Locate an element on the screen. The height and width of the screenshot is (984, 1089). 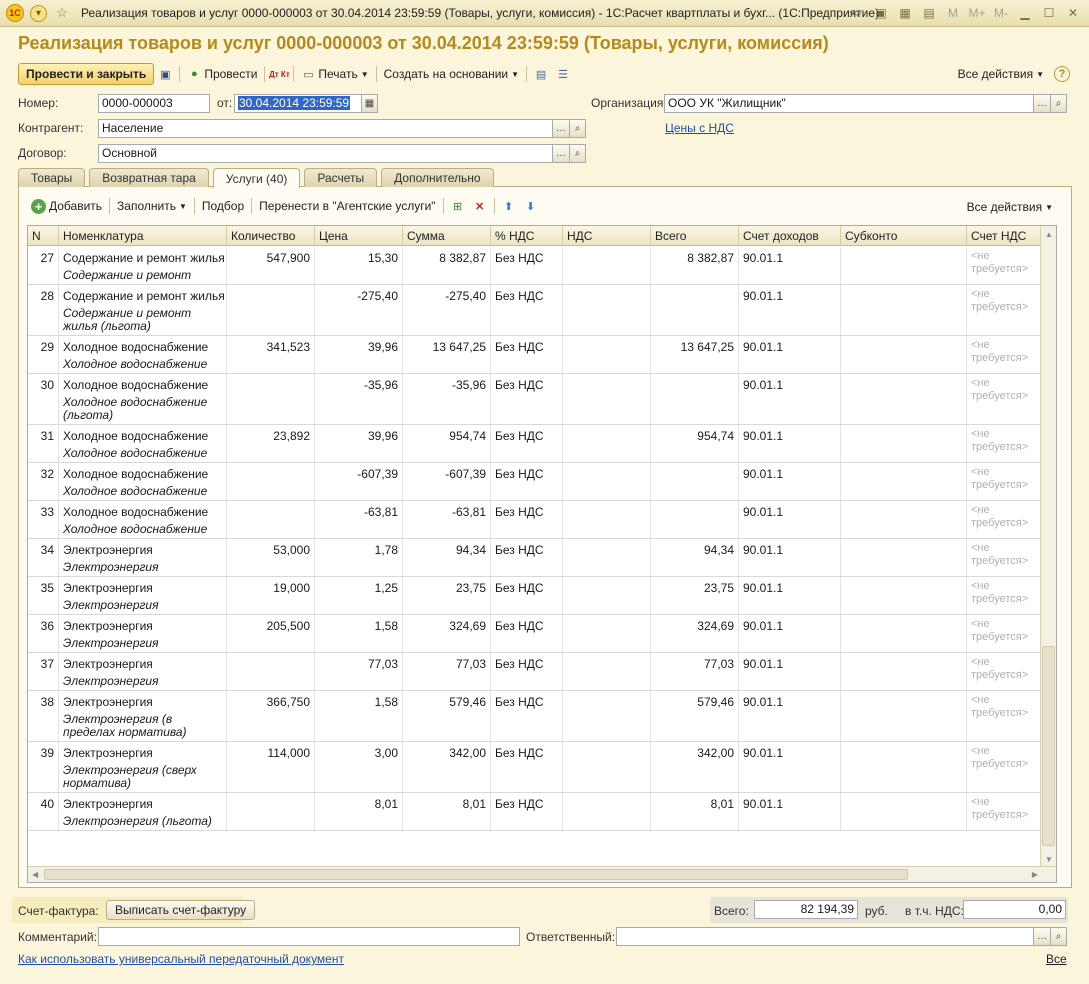
post-button: ● Провести is located at coordinates (222, 74).